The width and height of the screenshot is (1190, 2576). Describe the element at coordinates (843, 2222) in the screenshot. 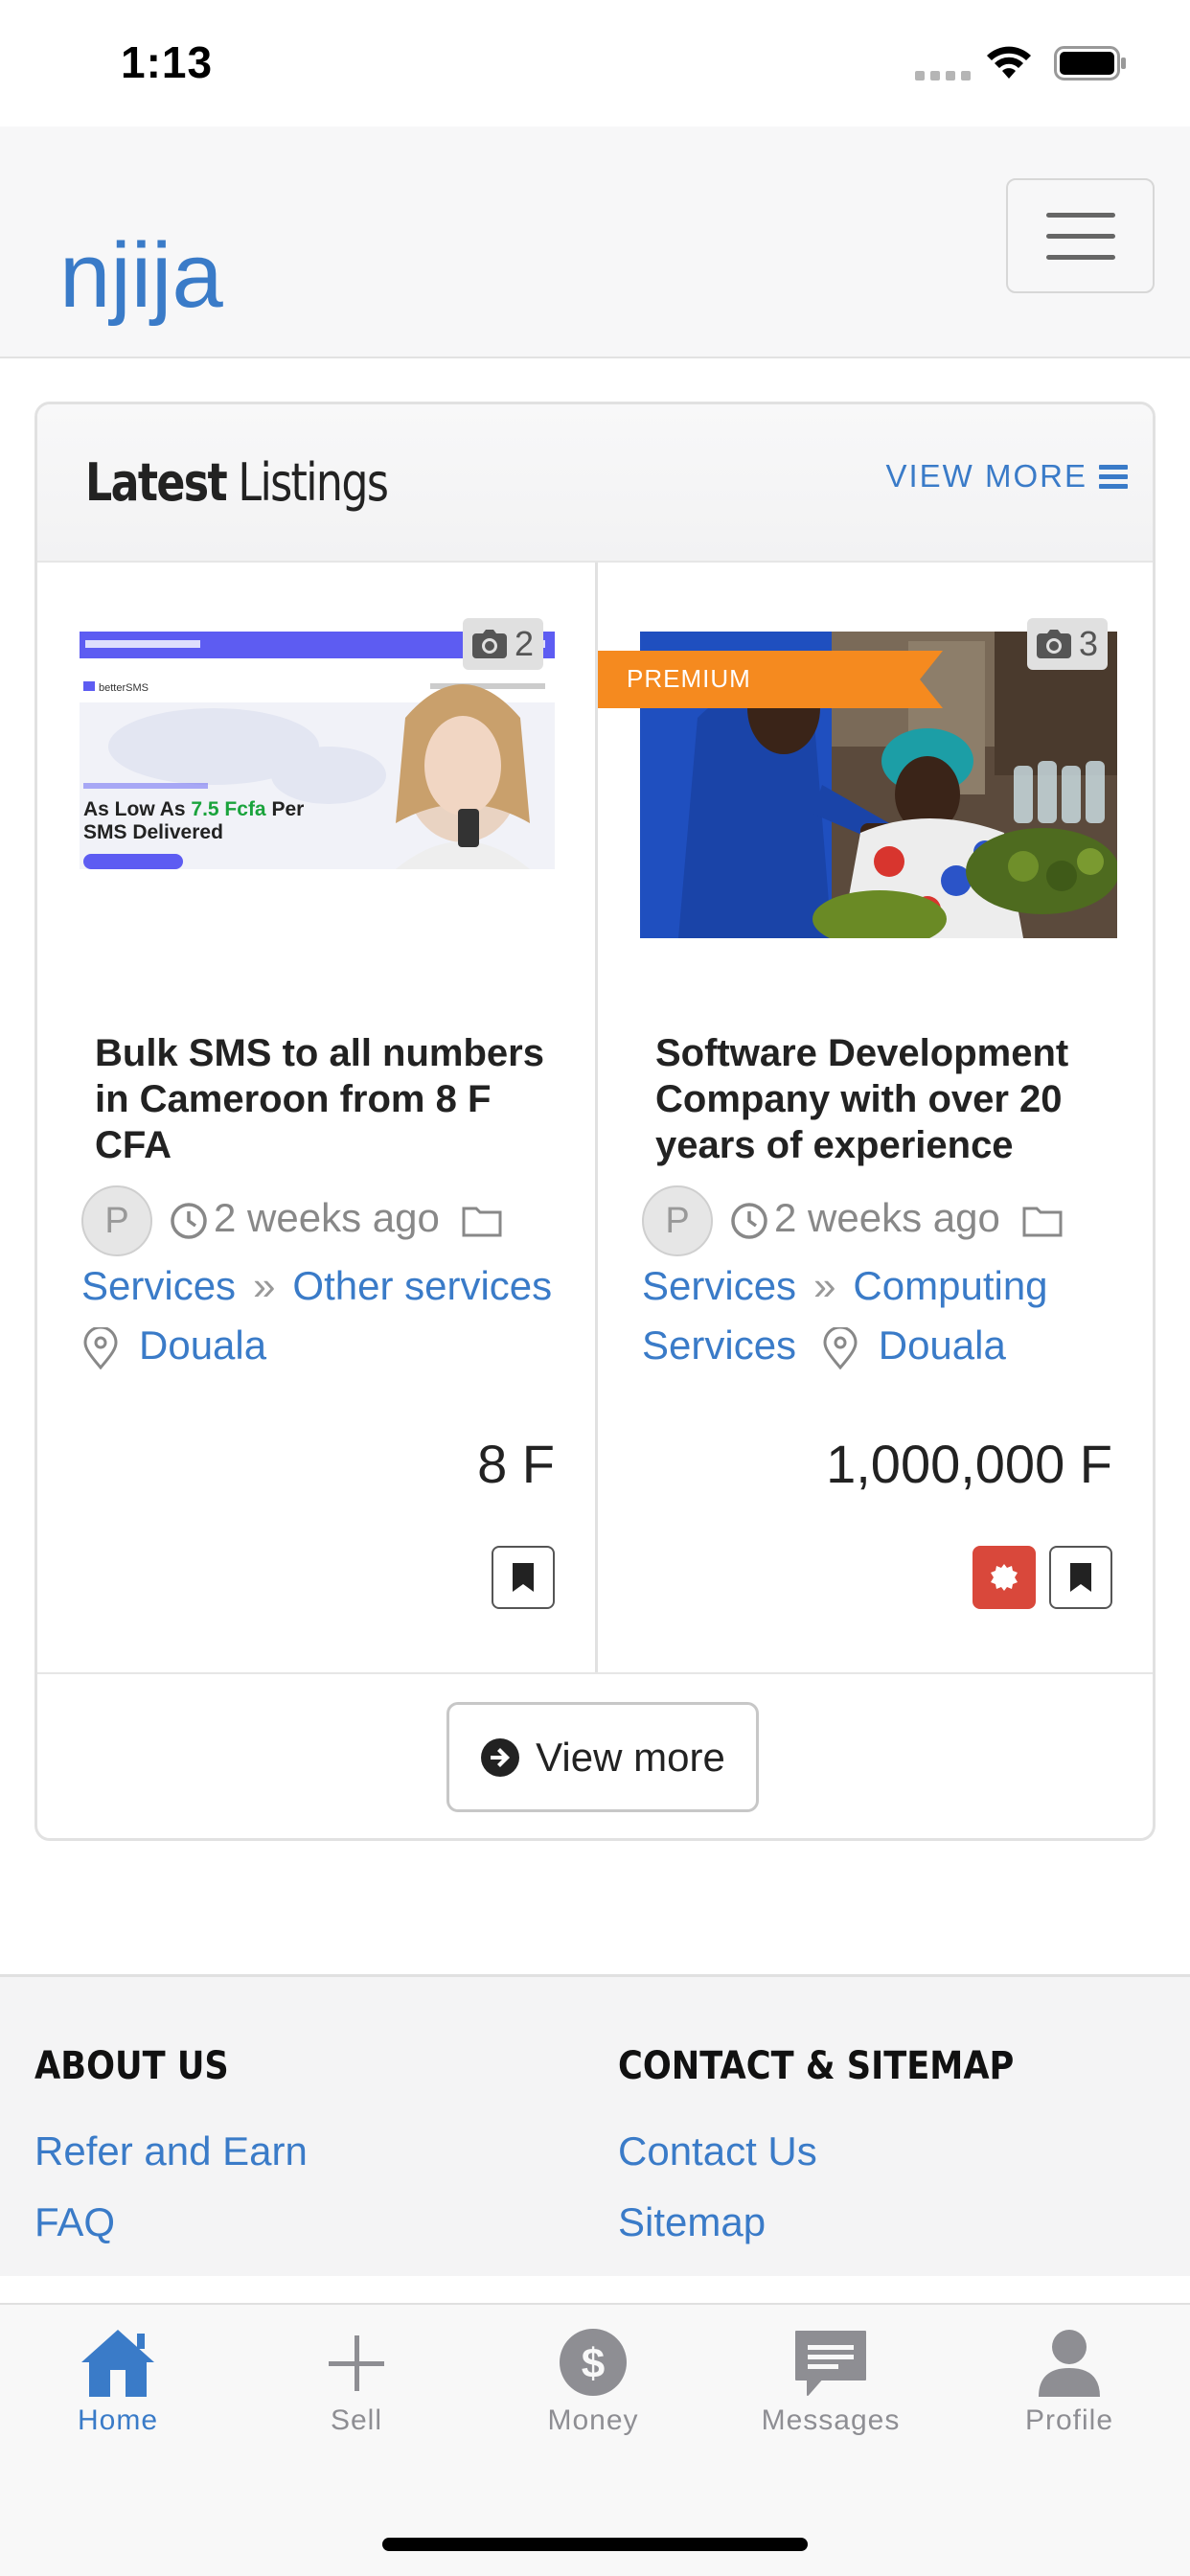

I see `sitemap-link: Sitemap` at that location.